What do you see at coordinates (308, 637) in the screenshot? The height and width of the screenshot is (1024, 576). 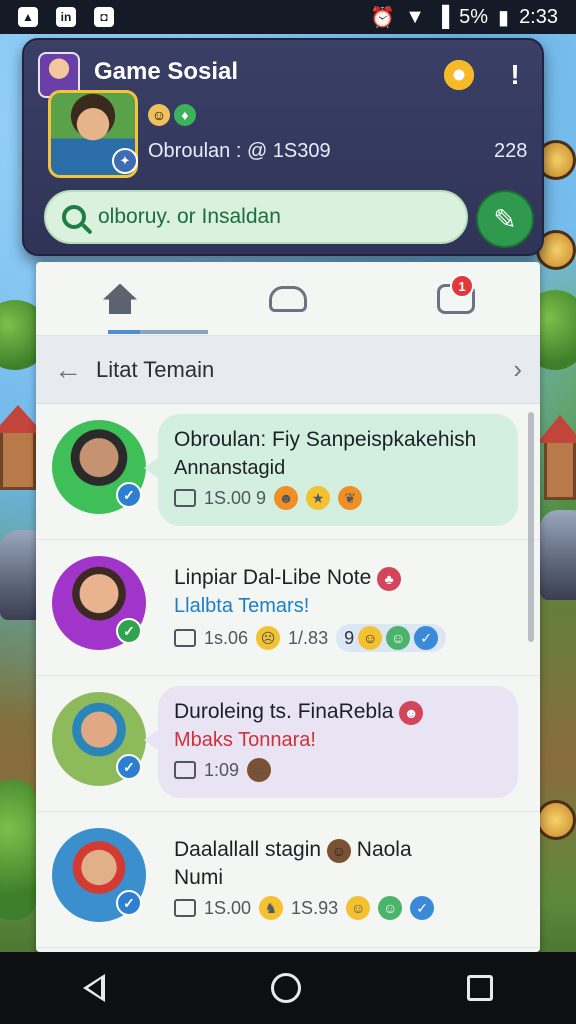 I see `message-count: 1/.83` at bounding box center [308, 637].